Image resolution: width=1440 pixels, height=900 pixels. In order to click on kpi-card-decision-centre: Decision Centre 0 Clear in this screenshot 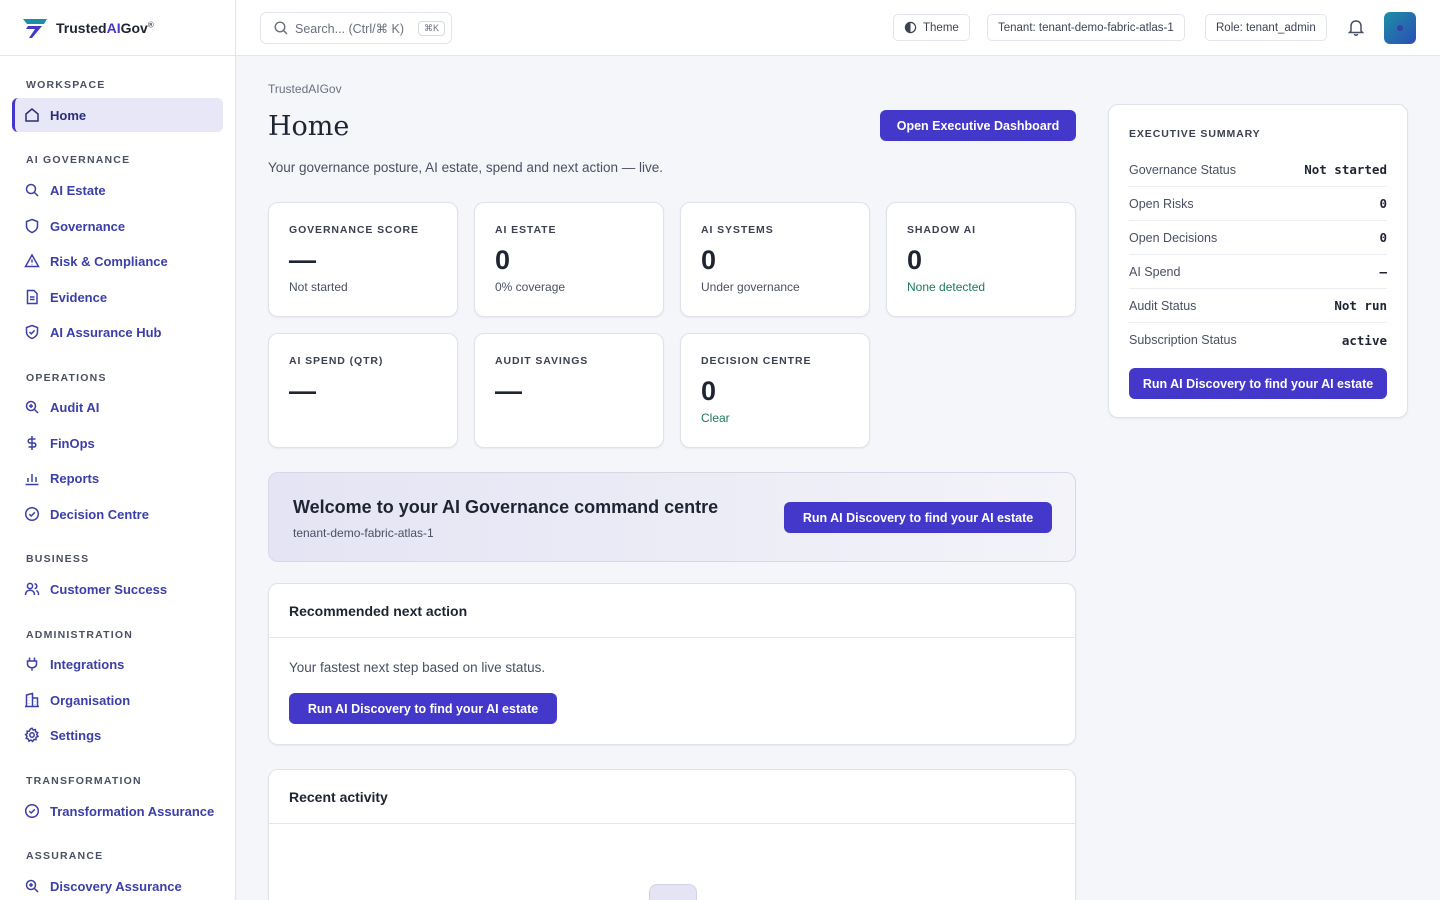, I will do `click(775, 390)`.